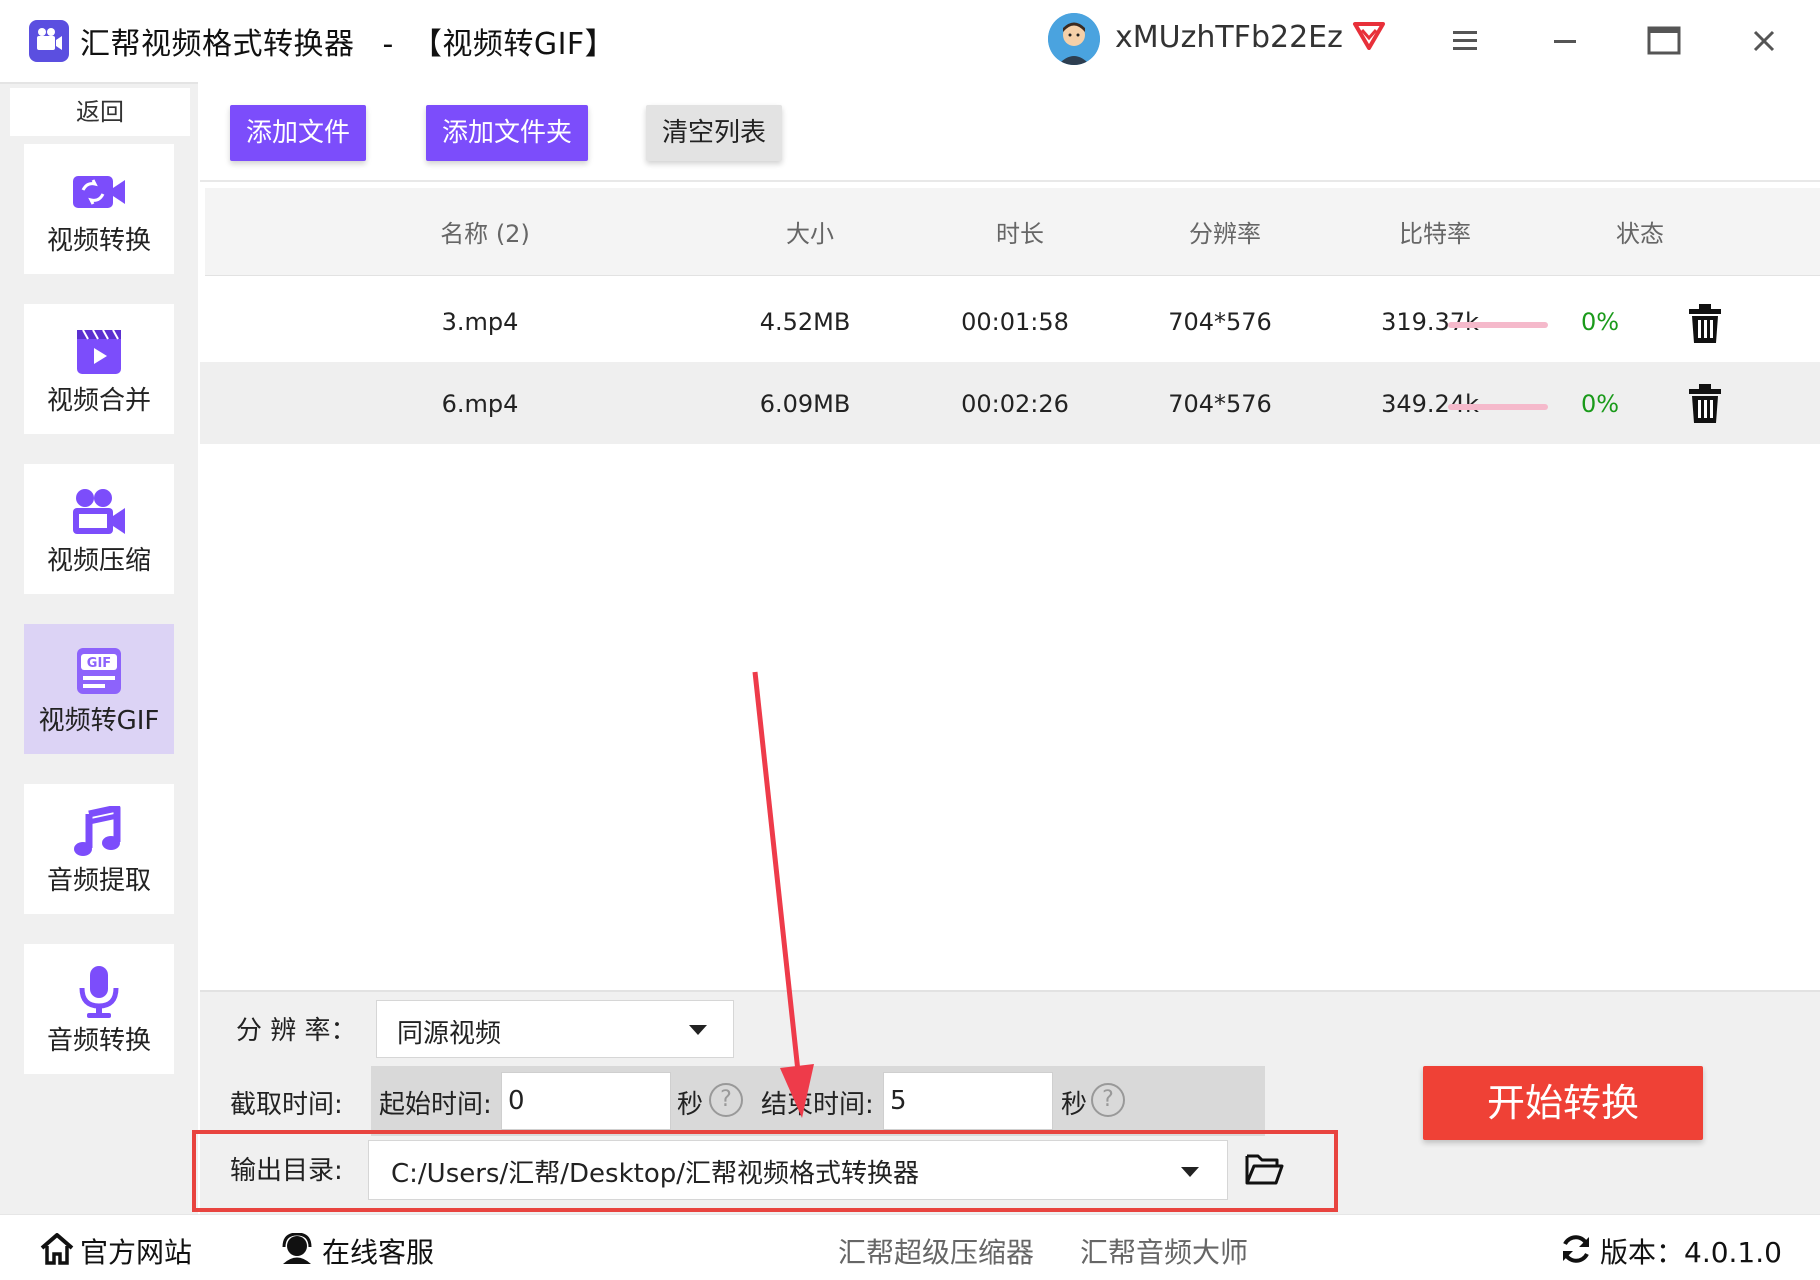  What do you see at coordinates (378, 1251) in the screenshot?
I see `online-support-link: 在线客服` at bounding box center [378, 1251].